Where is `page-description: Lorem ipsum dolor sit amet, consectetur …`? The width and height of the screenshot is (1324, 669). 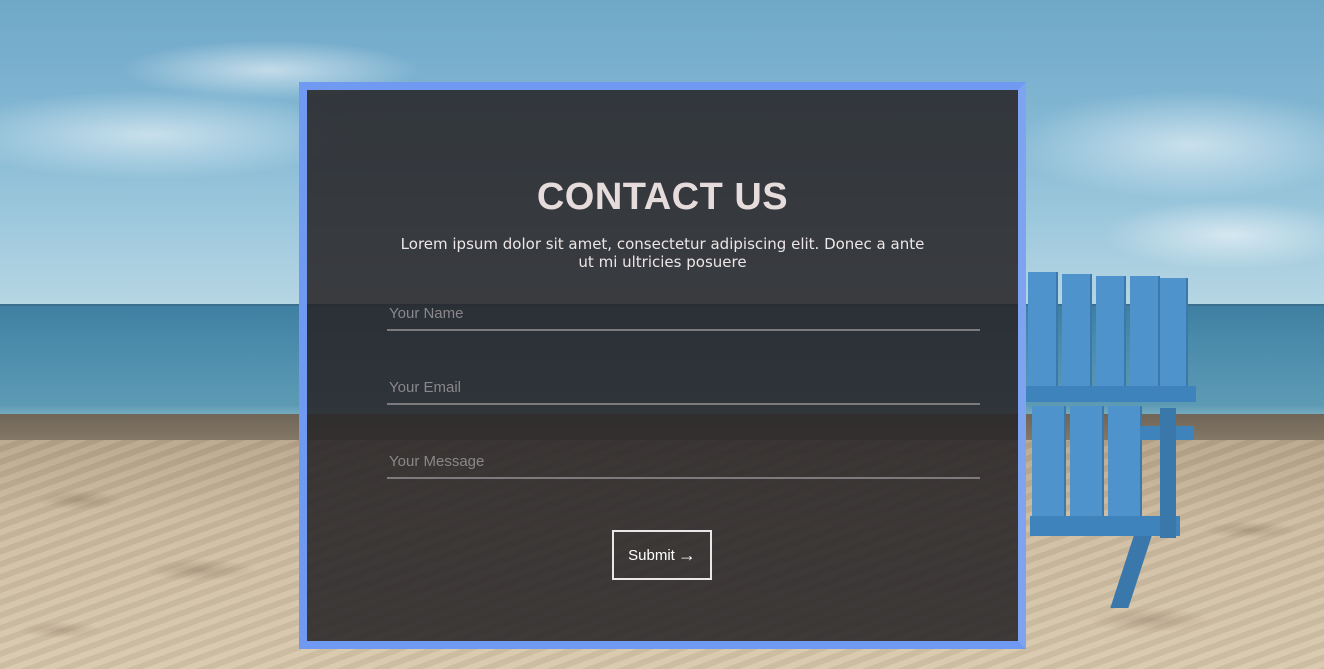
page-description: Lorem ipsum dolor sit amet, consectetur … is located at coordinates (662, 253).